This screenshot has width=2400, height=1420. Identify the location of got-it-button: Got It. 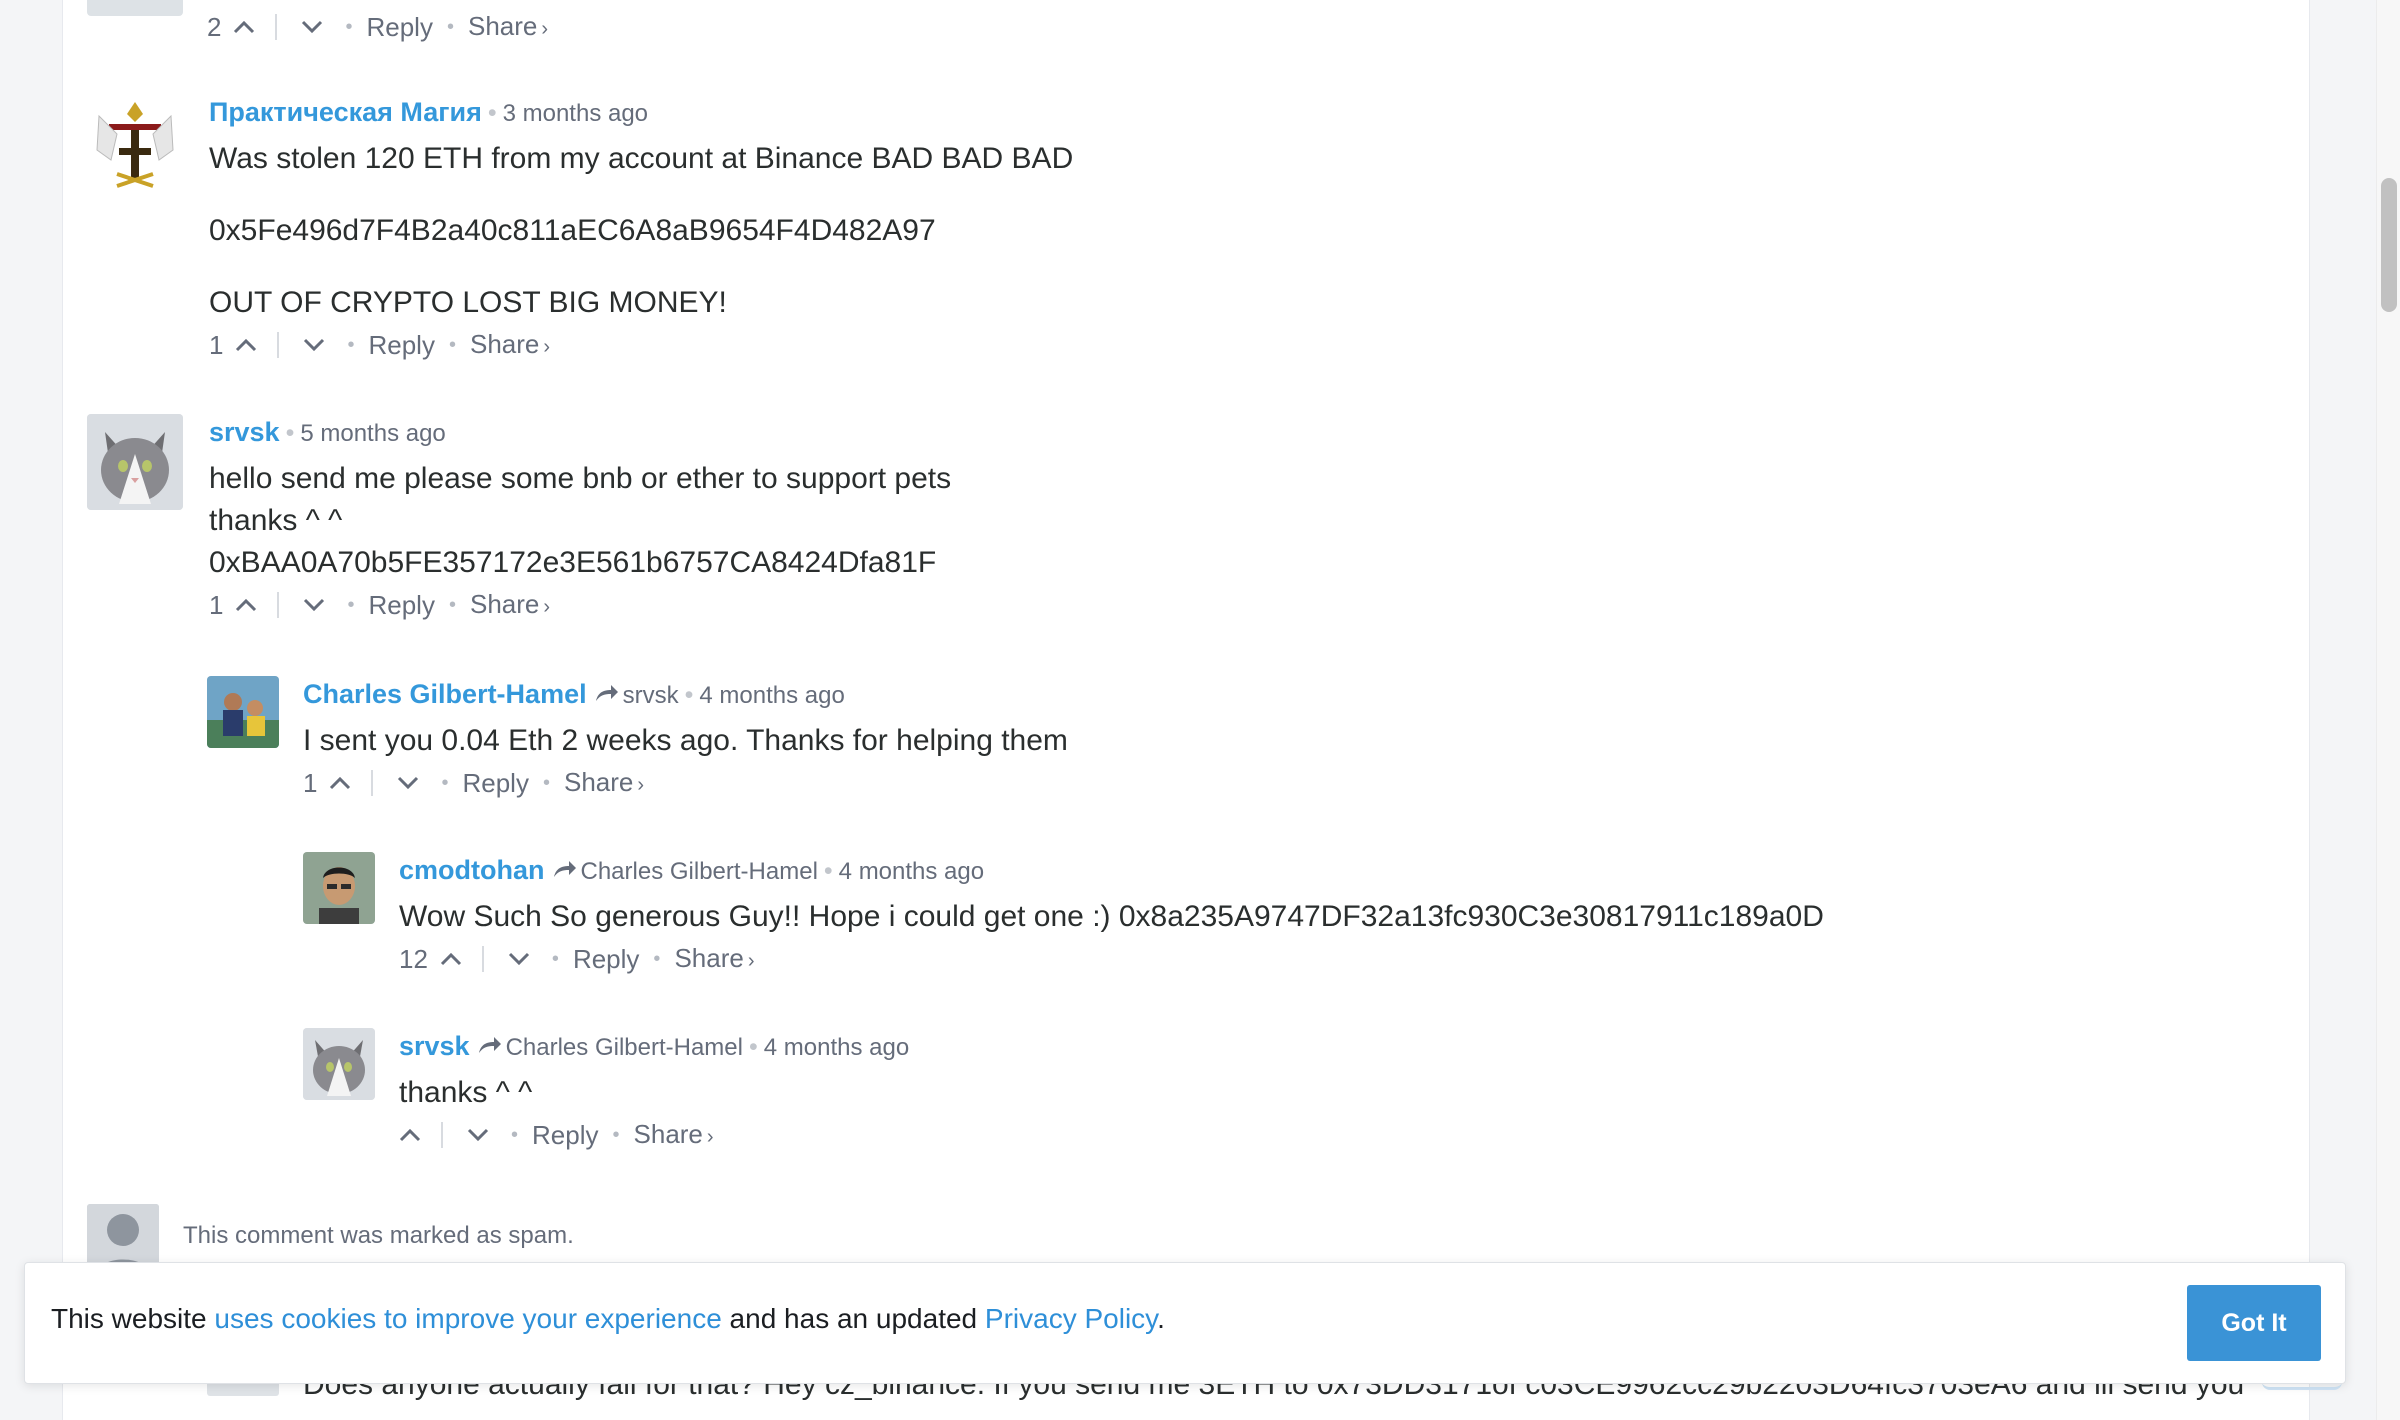
(2254, 1323).